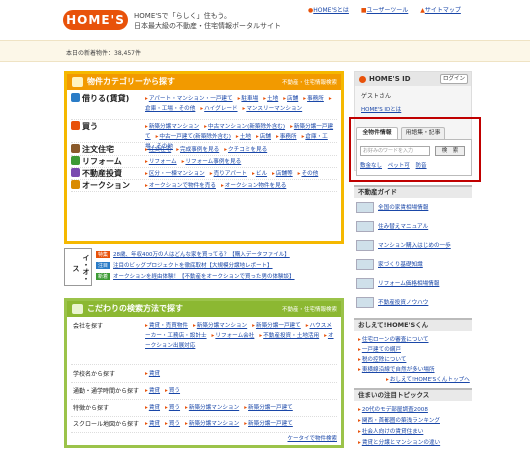 Image resolution: width=530 pixels, height=450 pixels. Describe the element at coordinates (259, 174) in the screenshot. I see `category-link: ビル` at that location.